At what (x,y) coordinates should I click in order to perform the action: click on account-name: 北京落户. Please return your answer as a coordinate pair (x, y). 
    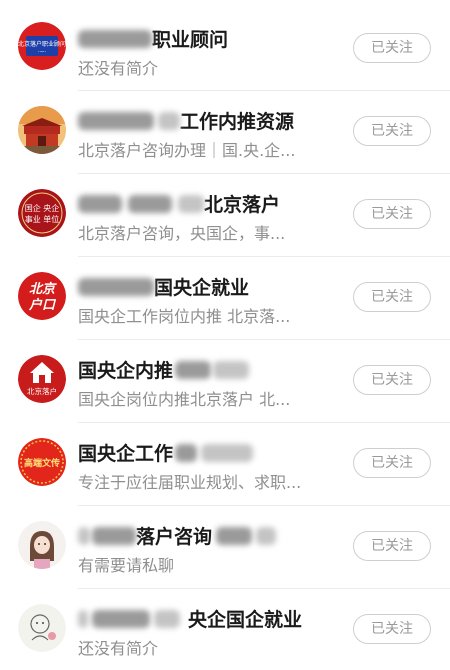
    Looking at the image, I should click on (179, 205).